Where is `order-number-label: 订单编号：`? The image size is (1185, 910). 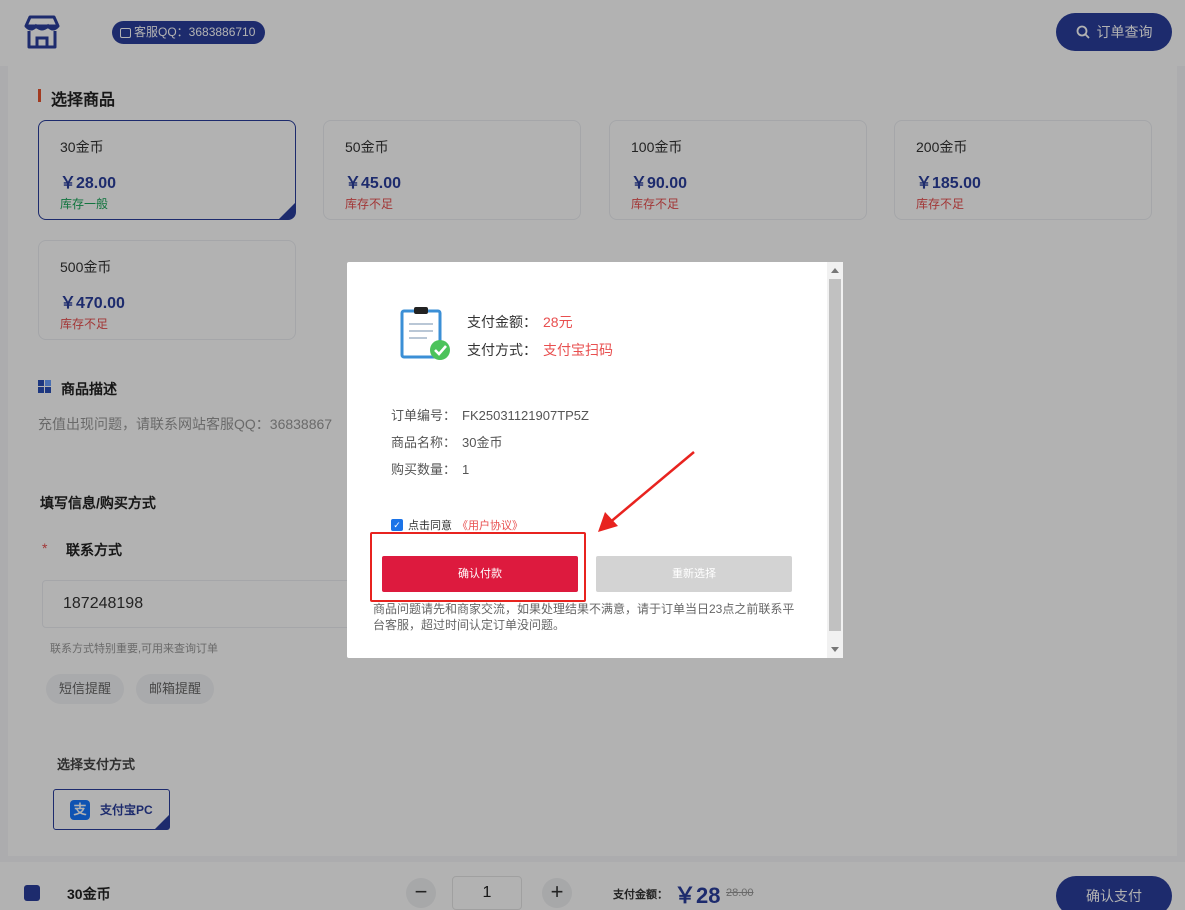 order-number-label: 订单编号： is located at coordinates (424, 415).